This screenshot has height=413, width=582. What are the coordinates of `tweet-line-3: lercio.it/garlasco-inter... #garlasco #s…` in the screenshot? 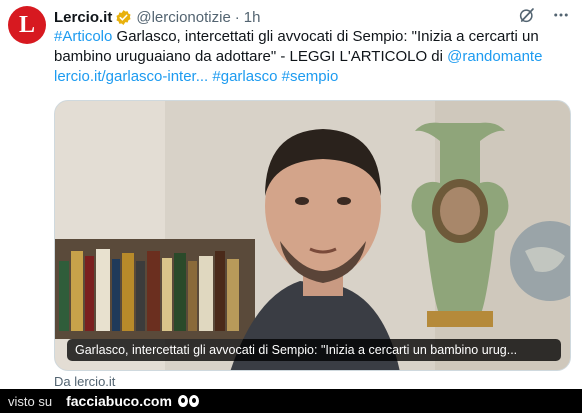 It's located at (312, 77).